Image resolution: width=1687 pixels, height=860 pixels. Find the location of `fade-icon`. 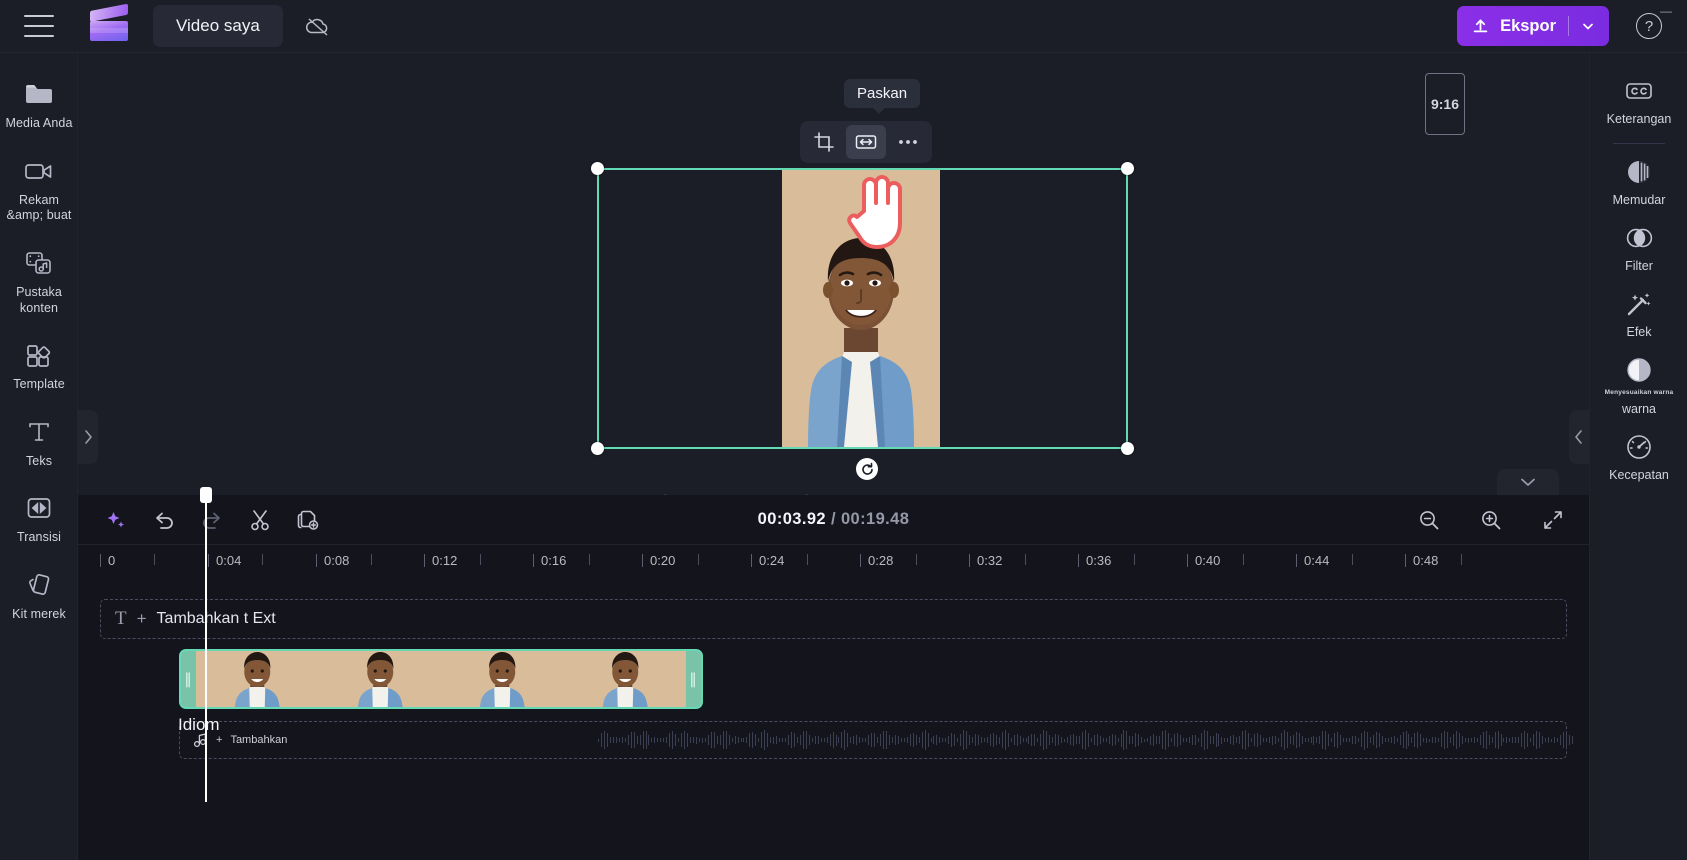

fade-icon is located at coordinates (1639, 172).